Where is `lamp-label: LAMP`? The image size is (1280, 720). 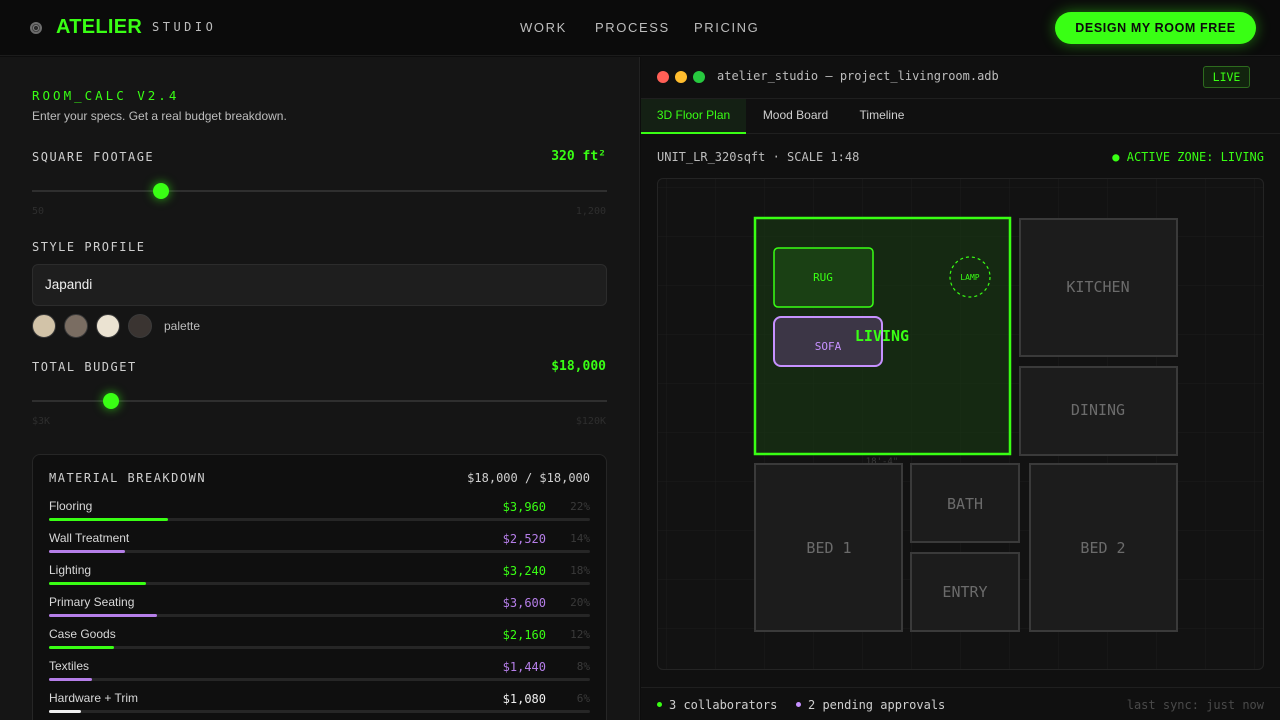
lamp-label: LAMP is located at coordinates (969, 277).